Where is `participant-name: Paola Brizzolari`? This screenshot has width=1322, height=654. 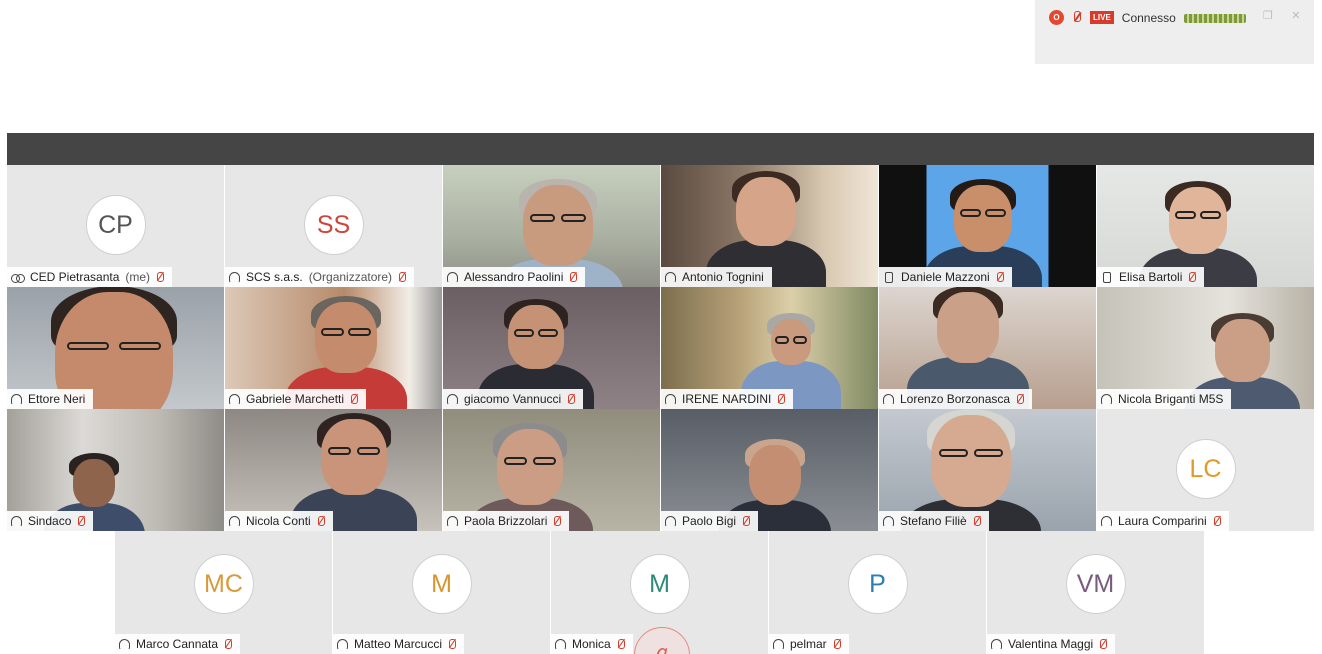 participant-name: Paola Brizzolari is located at coordinates (506, 521).